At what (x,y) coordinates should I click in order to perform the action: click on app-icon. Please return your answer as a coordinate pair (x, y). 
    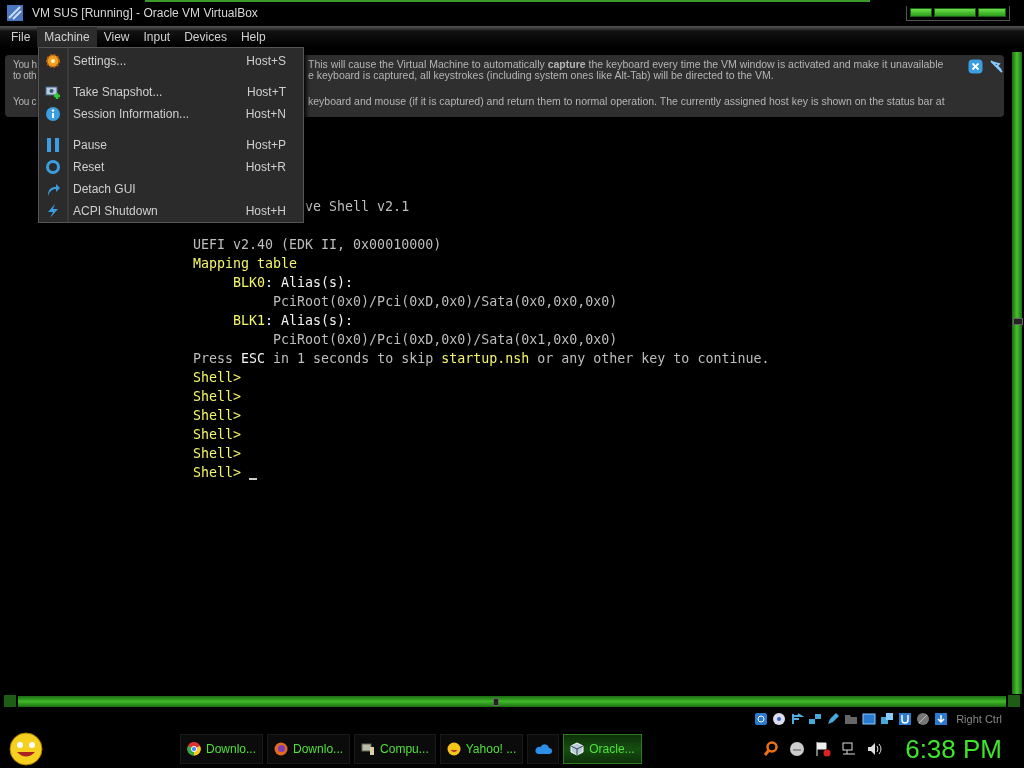
    Looking at the image, I should click on (15, 13).